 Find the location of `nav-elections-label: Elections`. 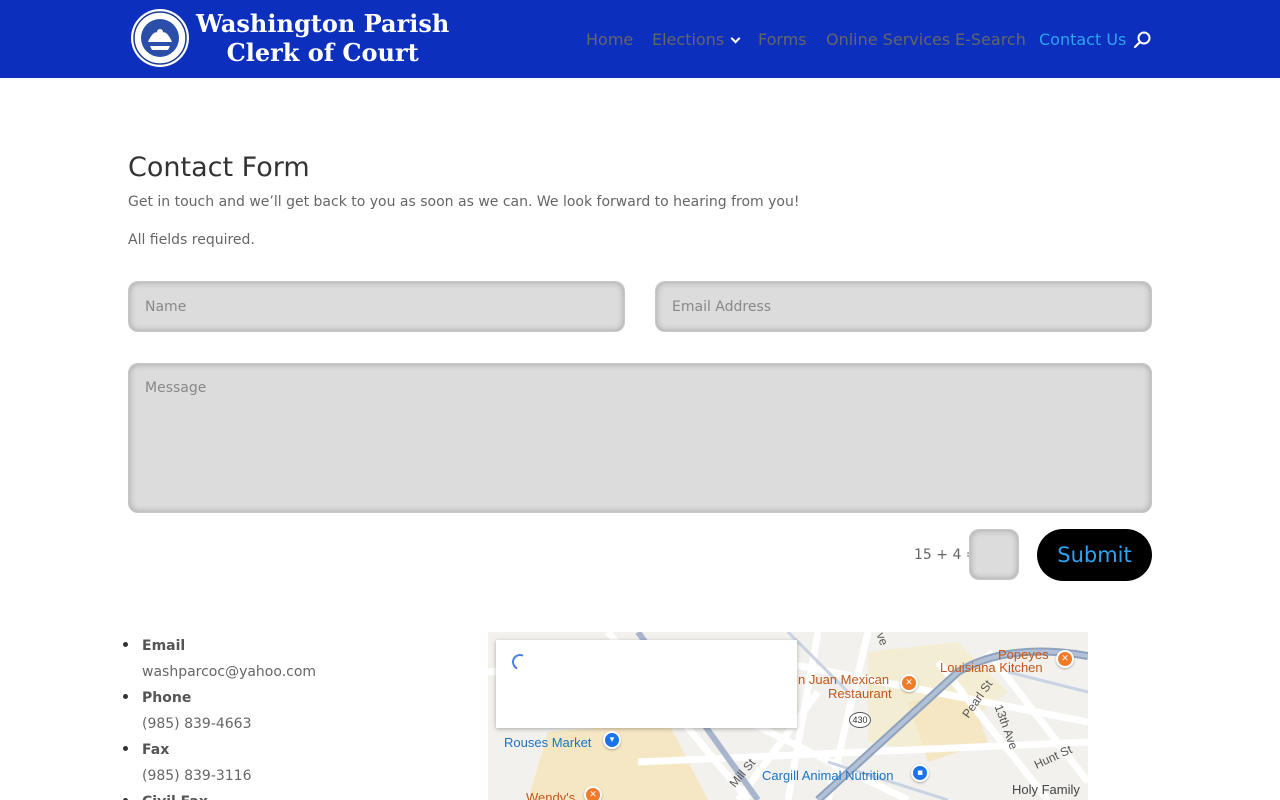

nav-elections-label: Elections is located at coordinates (688, 39).